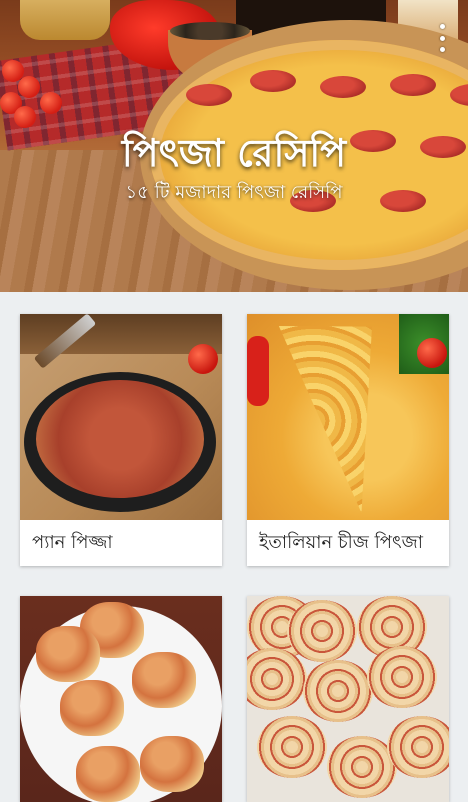 The image size is (468, 802). Describe the element at coordinates (341, 542) in the screenshot. I see `recipe-title: ইতালিয়ান চীজ পিৎজা` at that location.